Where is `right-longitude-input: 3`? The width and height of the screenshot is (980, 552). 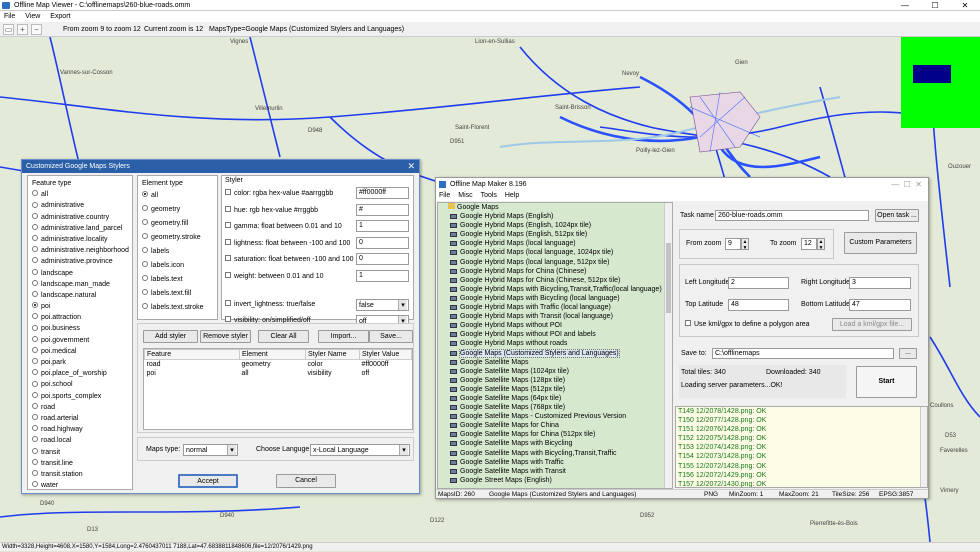 right-longitude-input: 3 is located at coordinates (880, 283).